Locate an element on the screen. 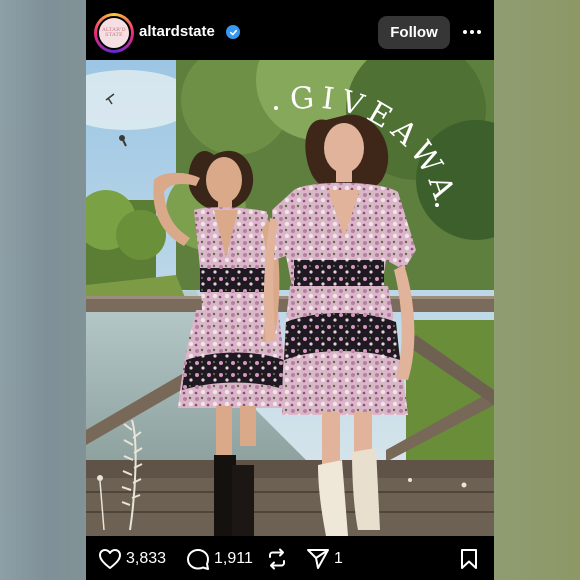  comment-count: 1,911 is located at coordinates (233, 558).